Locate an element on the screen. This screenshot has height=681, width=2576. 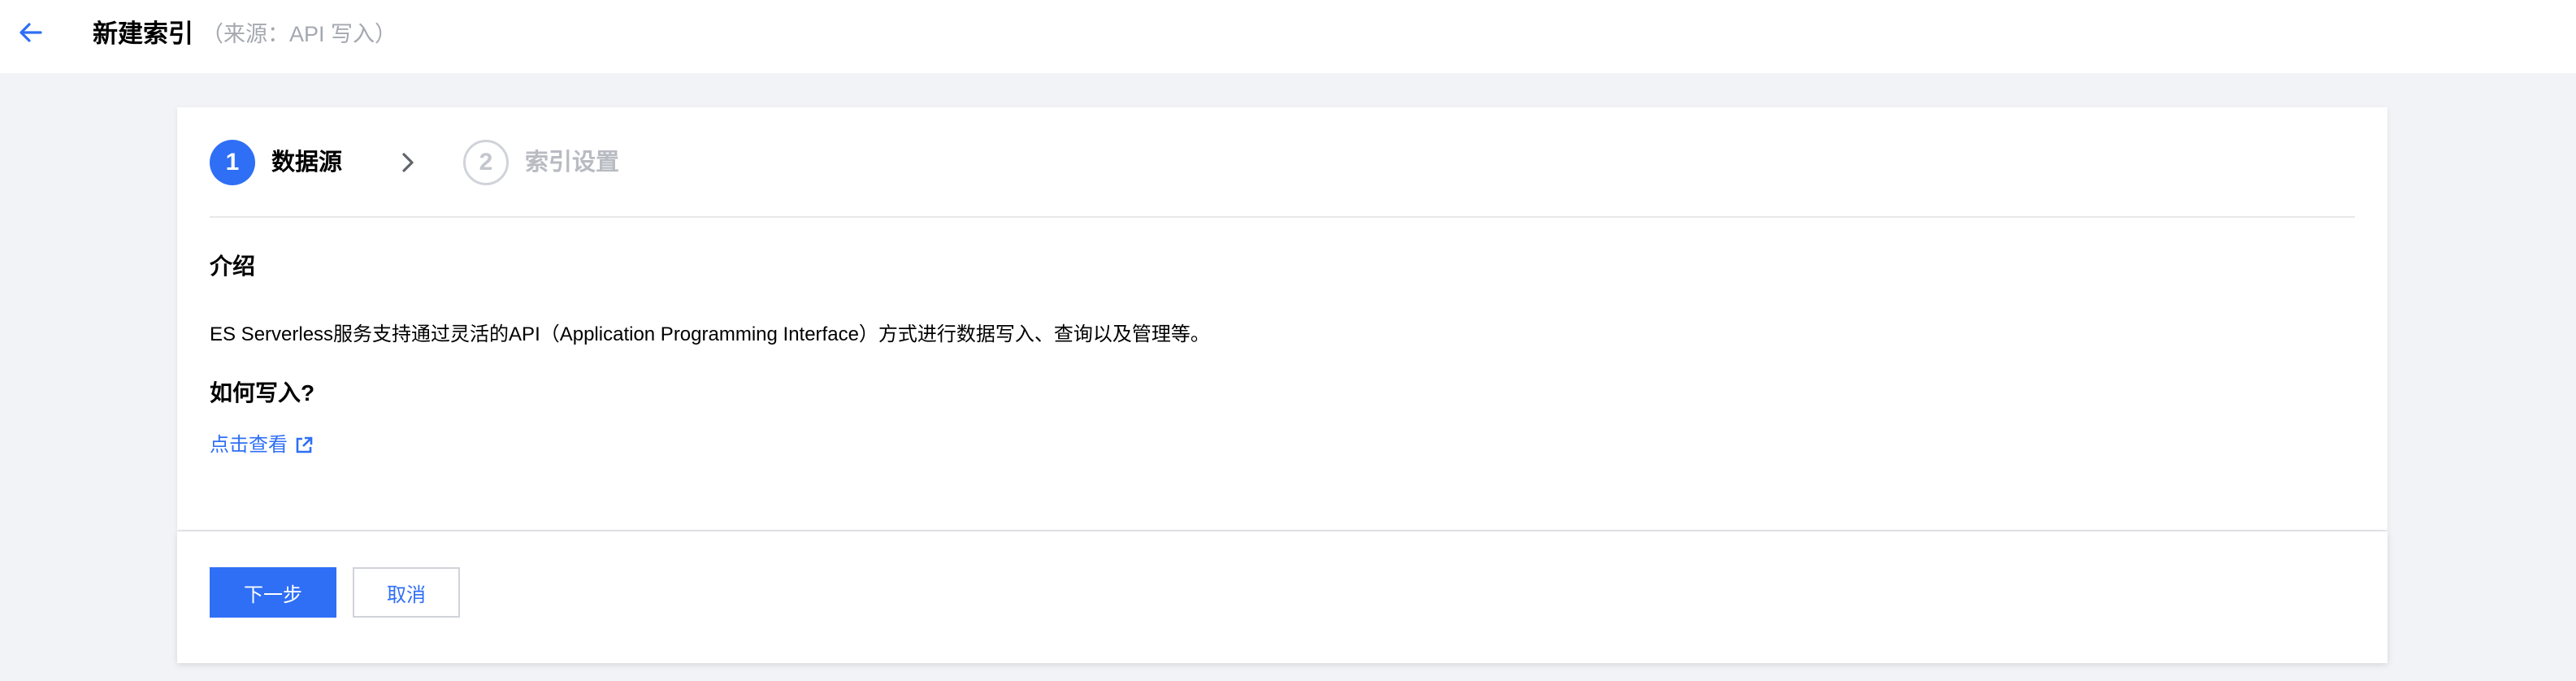
step-2-label: 索引设置 is located at coordinates (572, 162).